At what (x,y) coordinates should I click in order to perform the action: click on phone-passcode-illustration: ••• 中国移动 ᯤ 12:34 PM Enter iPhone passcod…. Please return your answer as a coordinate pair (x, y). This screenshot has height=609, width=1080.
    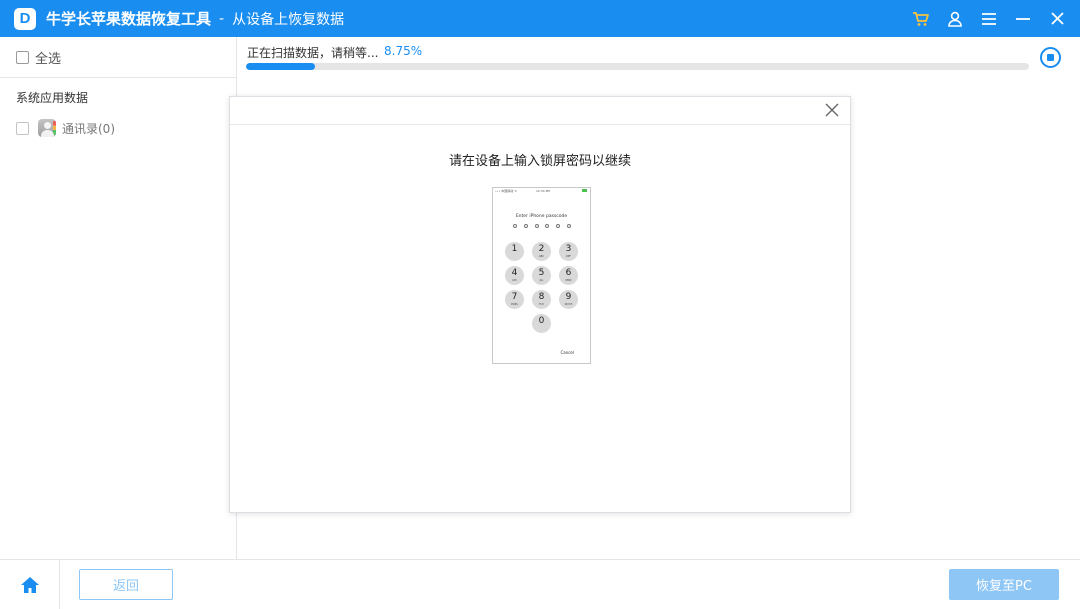
    Looking at the image, I should click on (541, 275).